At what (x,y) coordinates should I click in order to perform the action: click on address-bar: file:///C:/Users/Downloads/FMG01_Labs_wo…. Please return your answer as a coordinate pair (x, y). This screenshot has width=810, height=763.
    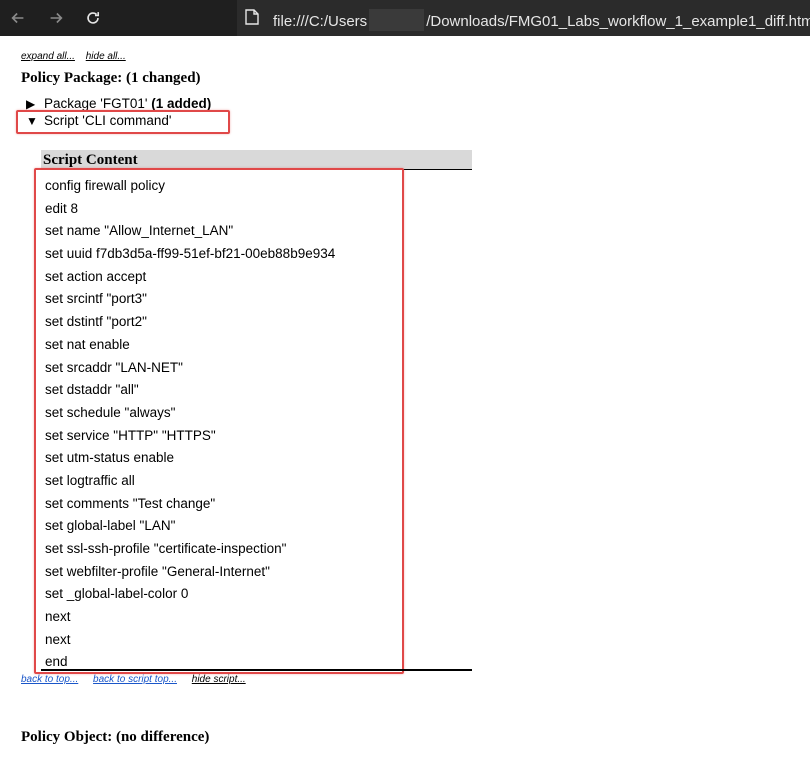
    Looking at the image, I should click on (523, 18).